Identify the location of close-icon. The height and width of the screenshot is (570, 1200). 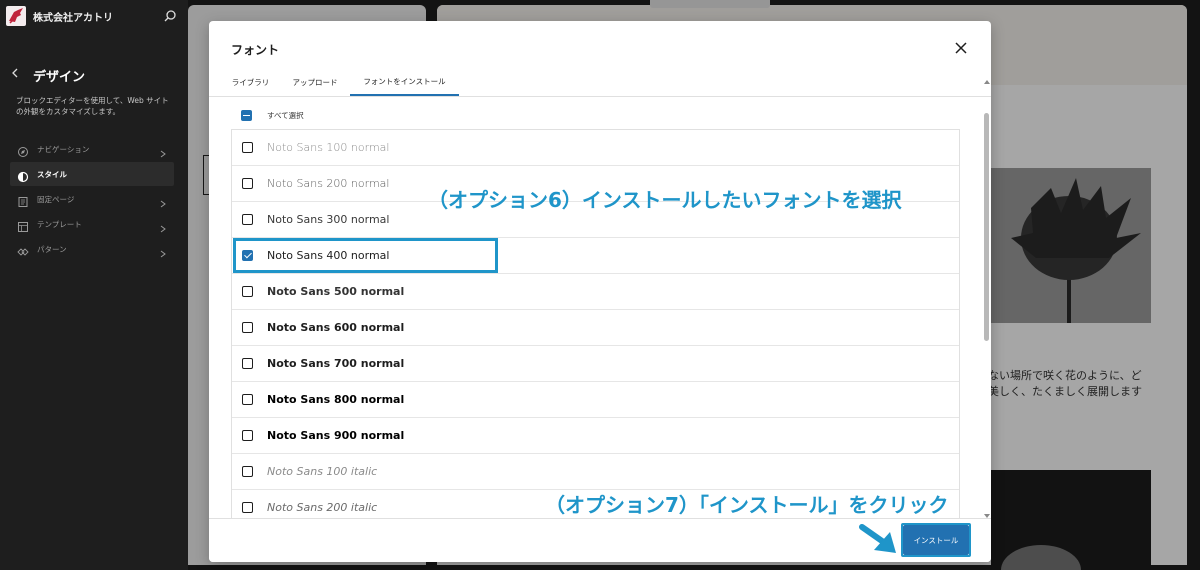
(961, 48).